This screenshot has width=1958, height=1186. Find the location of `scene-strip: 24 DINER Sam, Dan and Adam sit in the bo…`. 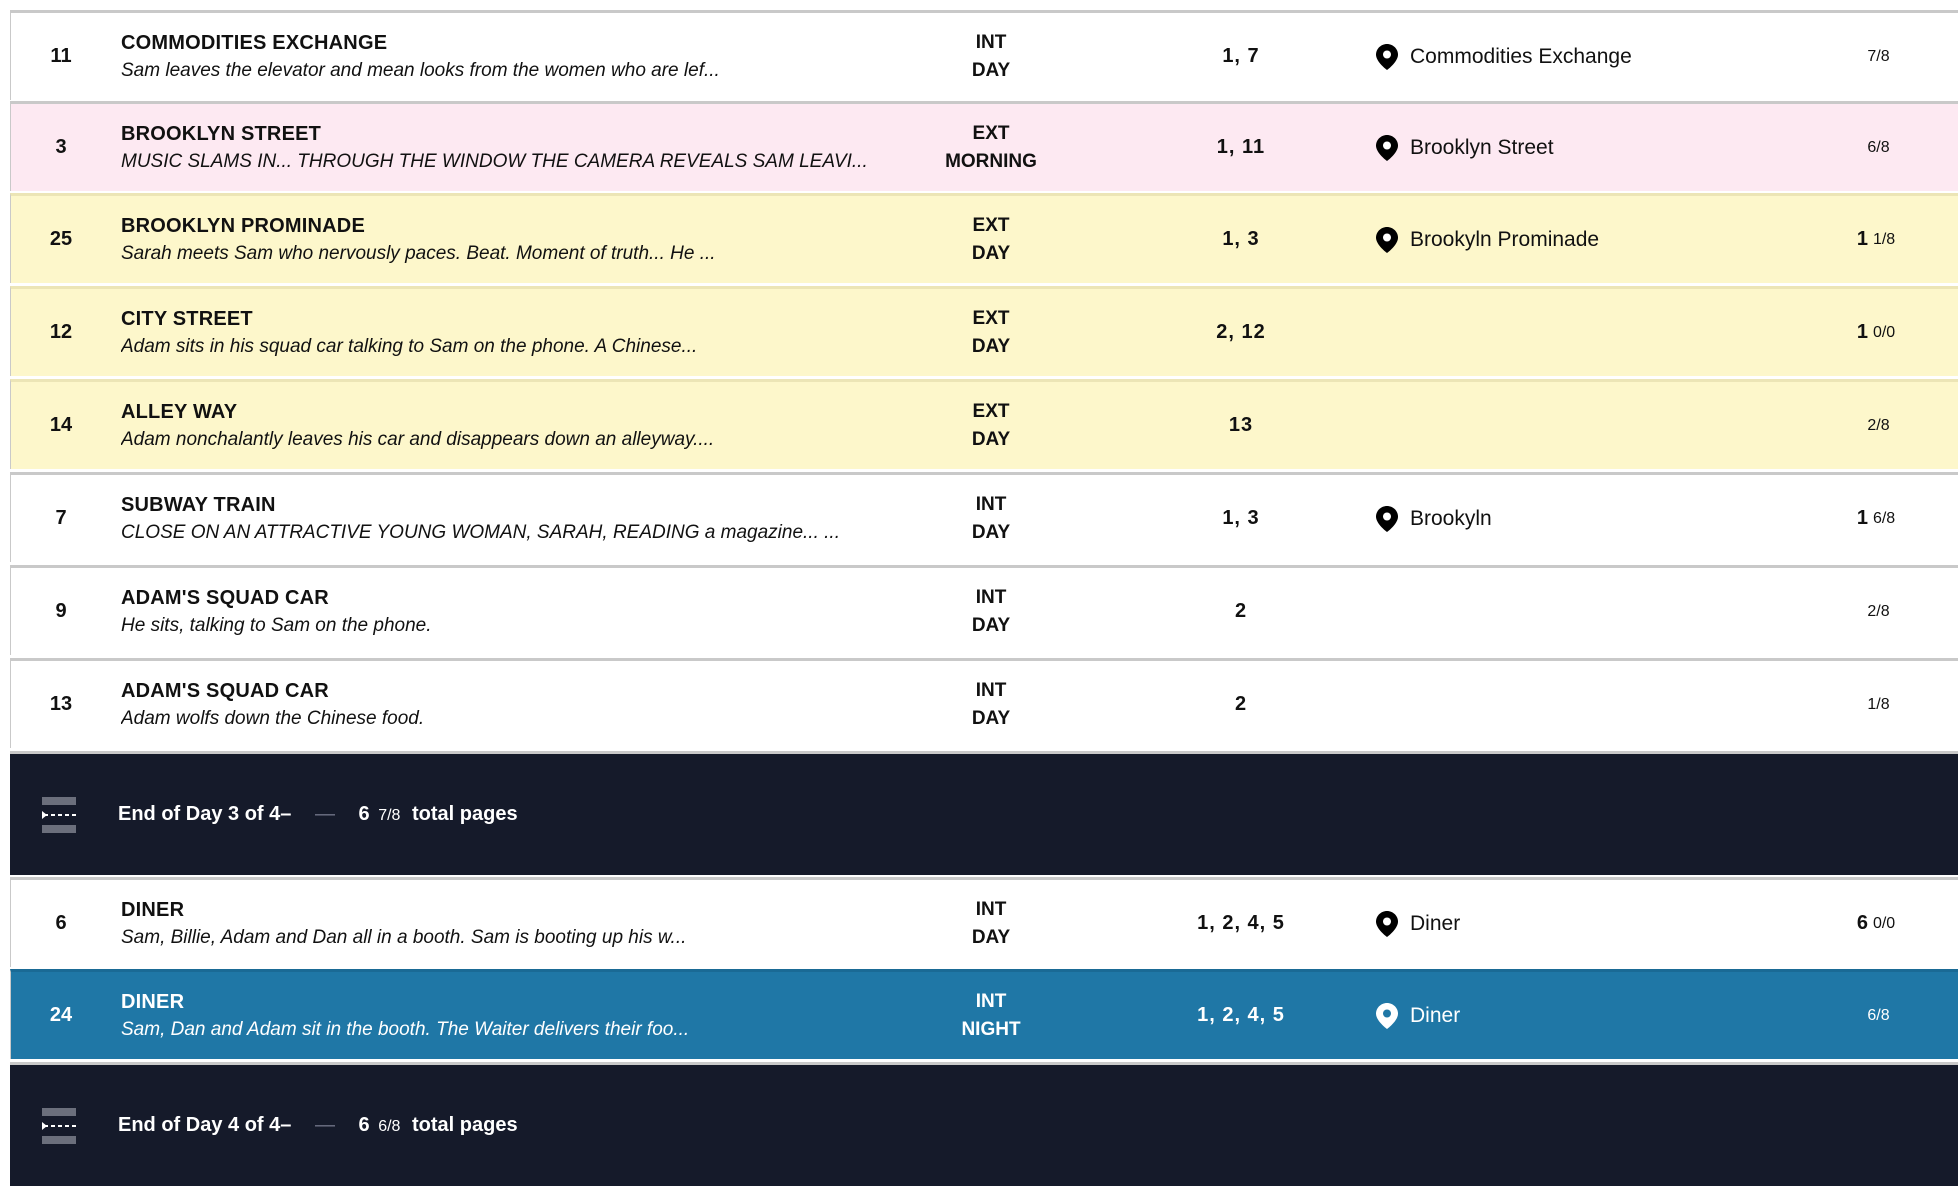

scene-strip: 24 DINER Sam, Dan and Adam sit in the bo… is located at coordinates (984, 1014).